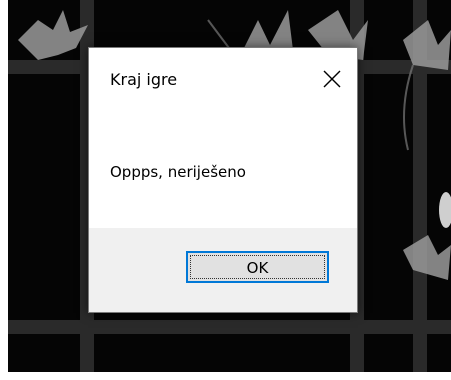  What do you see at coordinates (144, 79) in the screenshot?
I see `dialog-title: Kraj igre` at bounding box center [144, 79].